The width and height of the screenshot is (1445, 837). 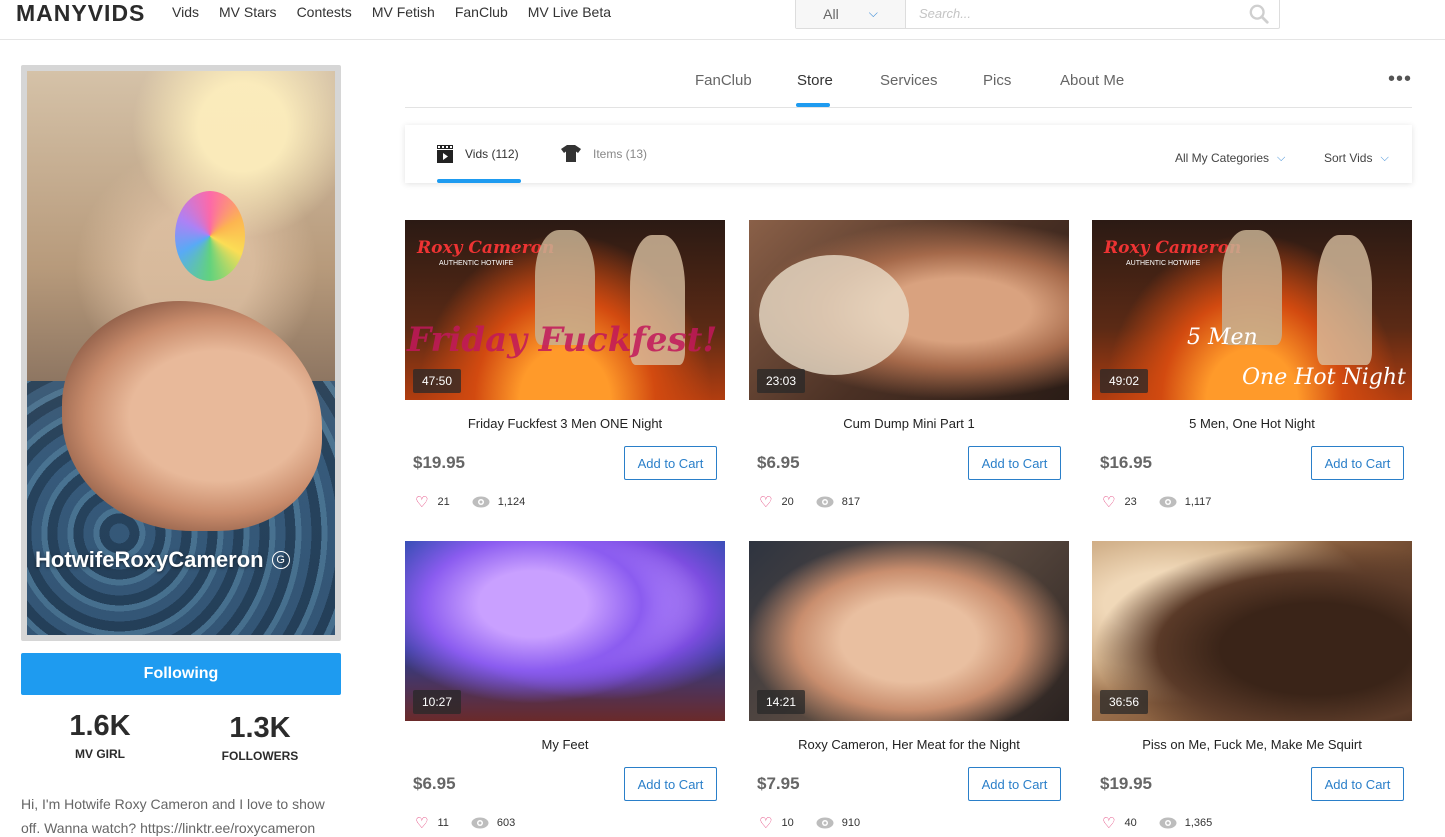 What do you see at coordinates (571, 153) in the screenshot?
I see `tshirt-icon` at bounding box center [571, 153].